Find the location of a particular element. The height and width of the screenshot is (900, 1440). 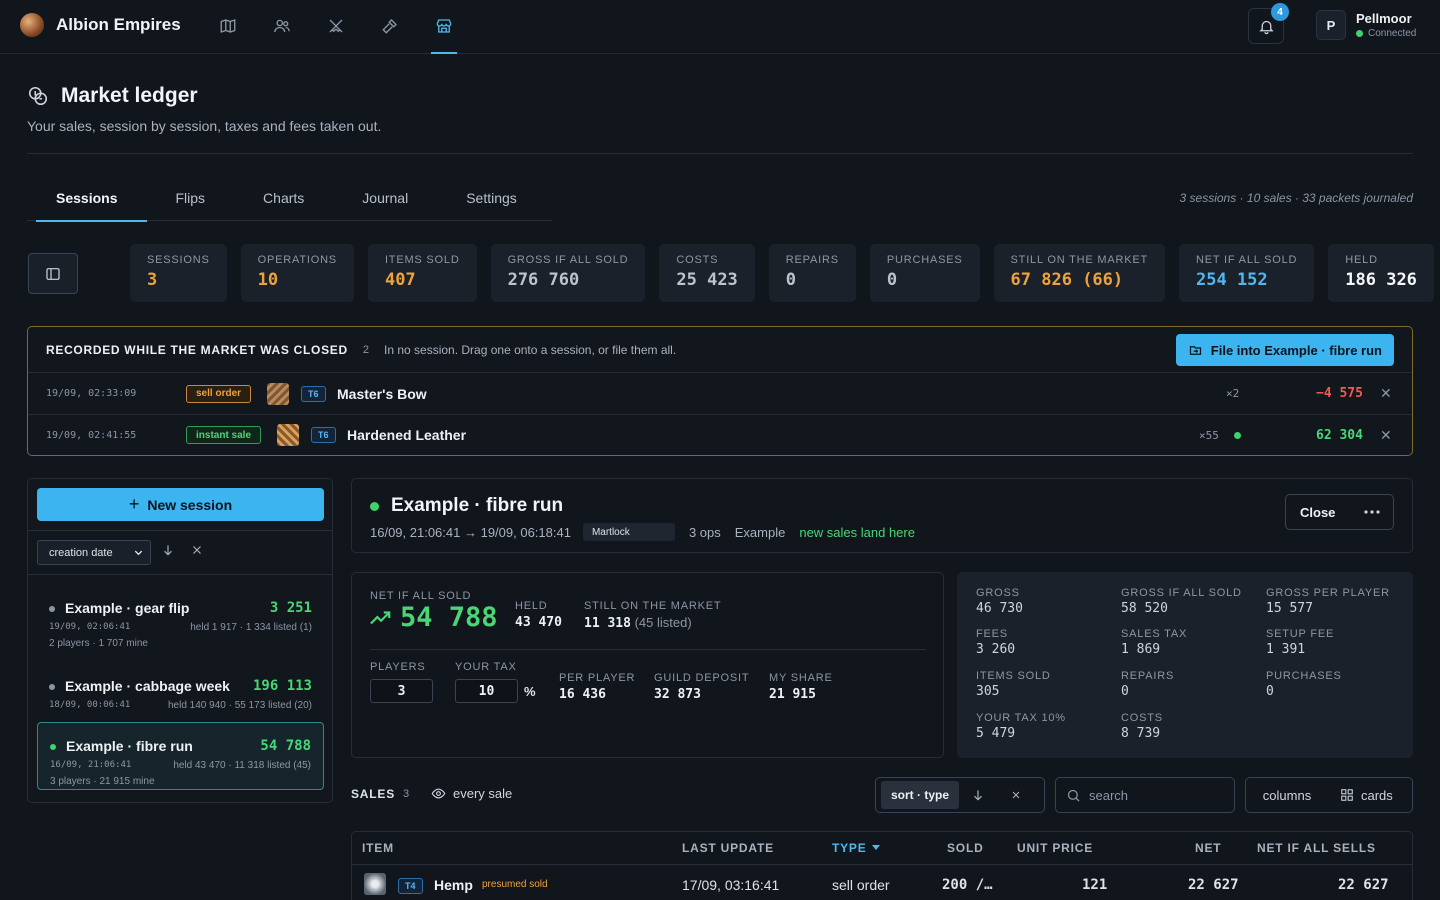

sales-search-input: search is located at coordinates (1145, 795).